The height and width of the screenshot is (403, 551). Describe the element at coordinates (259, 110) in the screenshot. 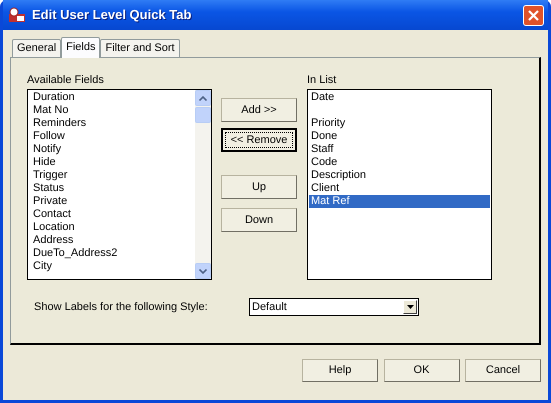

I see `move-button: Add >>` at that location.